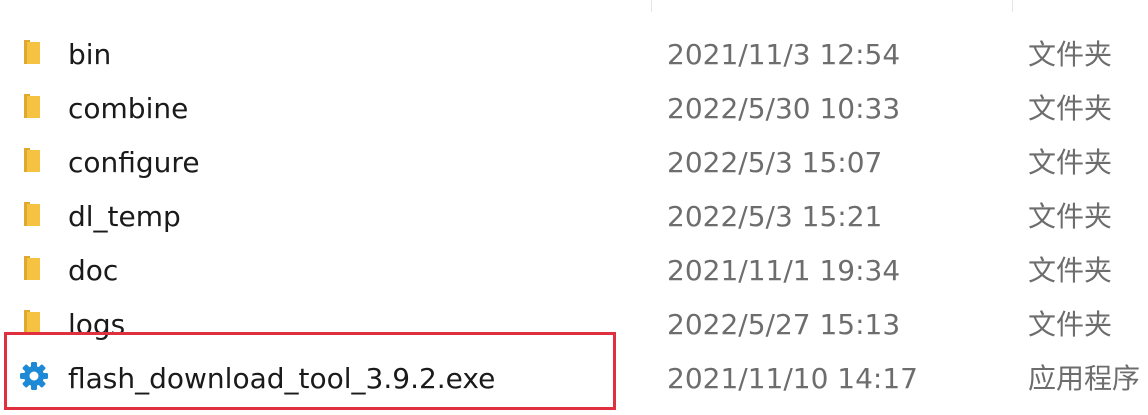  What do you see at coordinates (34, 376) in the screenshot?
I see `gear-icon` at bounding box center [34, 376].